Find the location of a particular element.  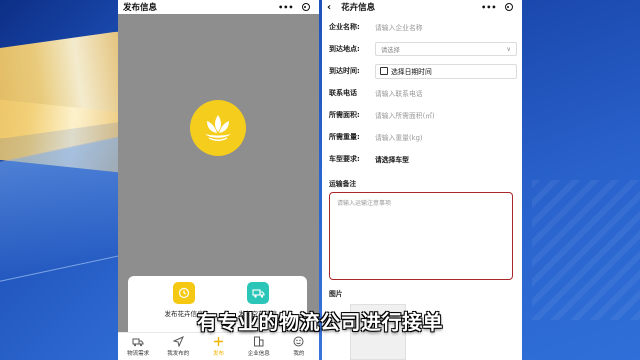

company-label: 企业名称: is located at coordinates (344, 27).